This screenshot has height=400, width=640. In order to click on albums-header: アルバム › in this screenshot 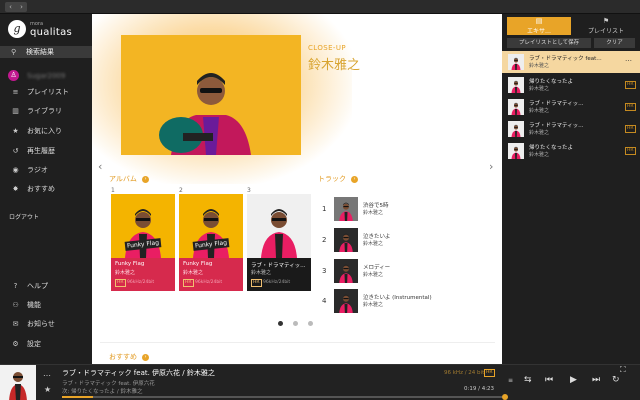, I will do `click(129, 179)`.